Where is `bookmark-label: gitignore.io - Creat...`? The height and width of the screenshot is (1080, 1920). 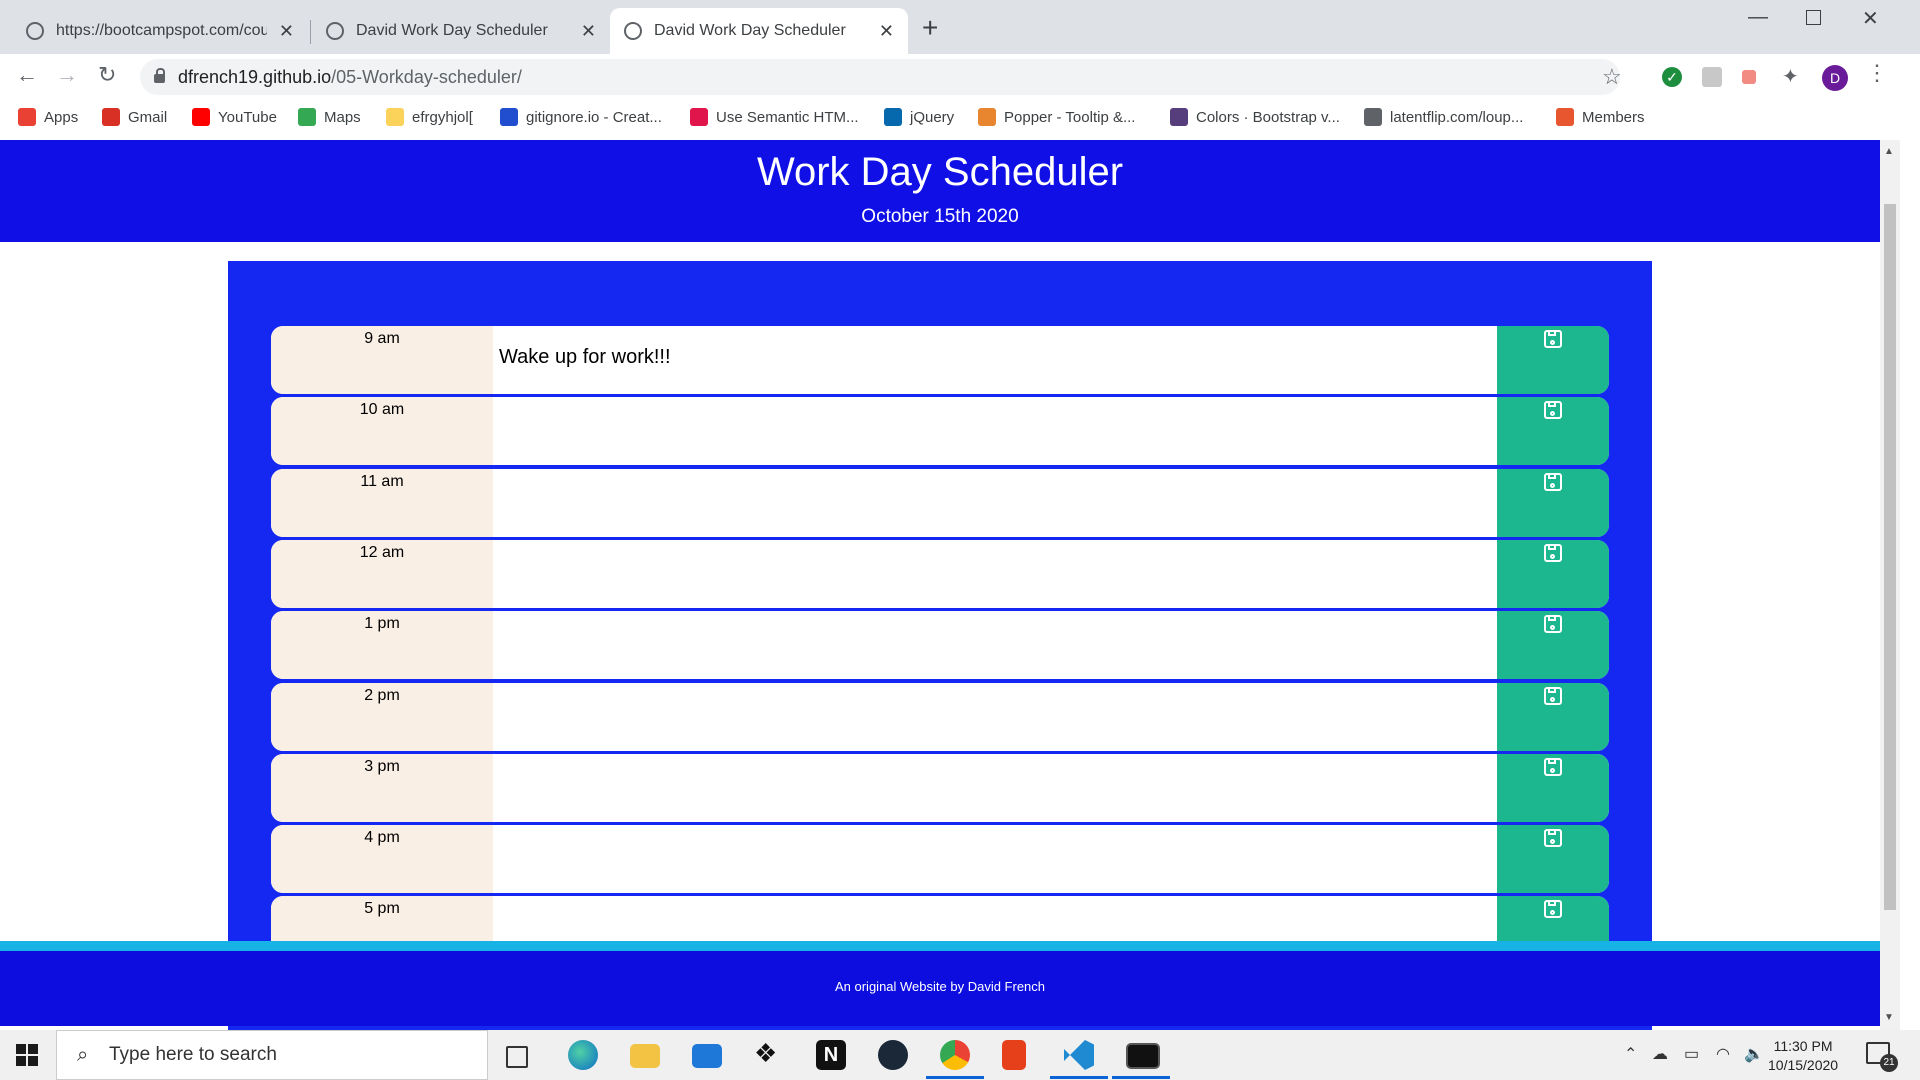
bookmark-label: gitignore.io - Creat... is located at coordinates (594, 117).